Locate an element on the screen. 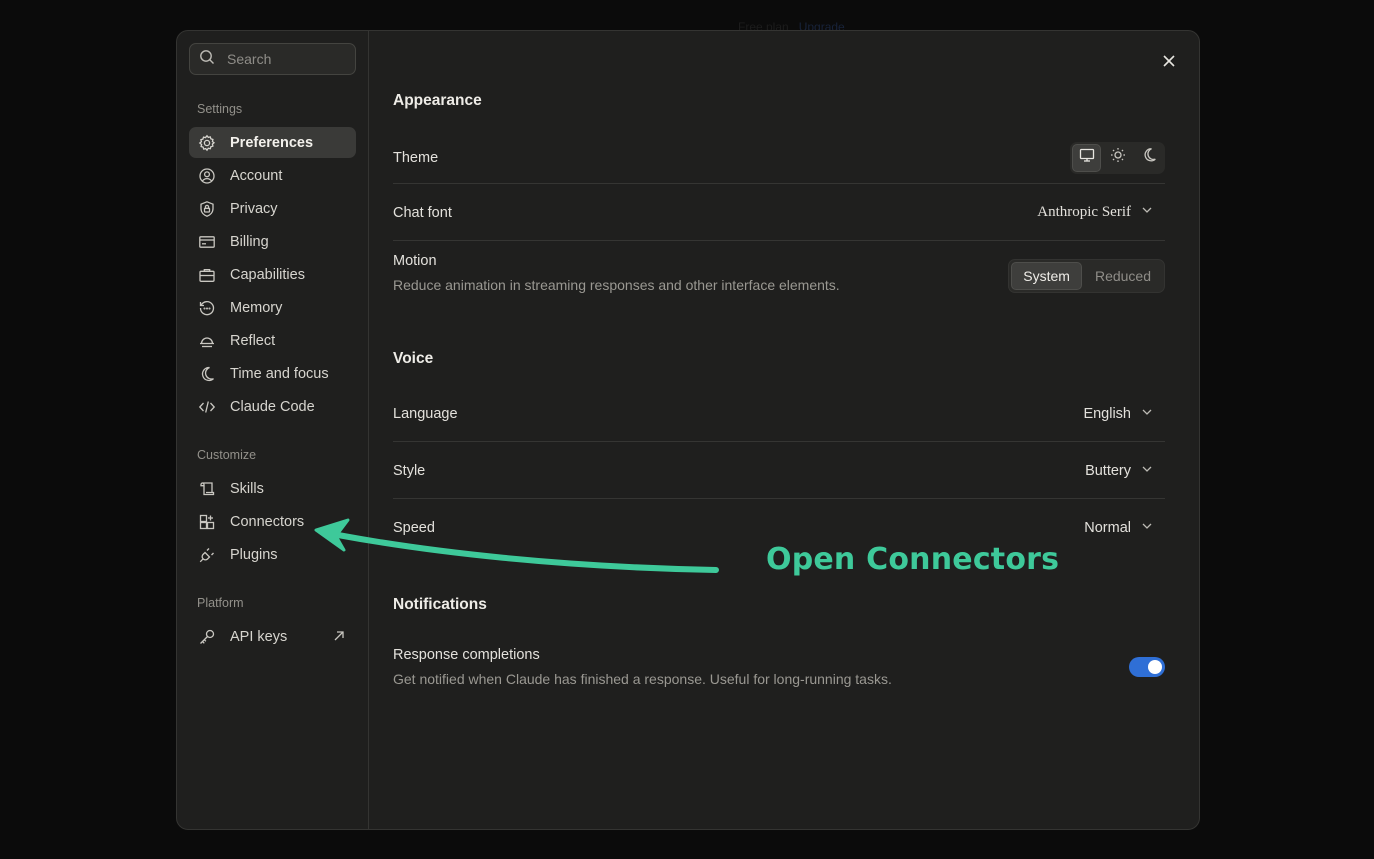 The image size is (1374, 859). gear-icon is located at coordinates (207, 143).